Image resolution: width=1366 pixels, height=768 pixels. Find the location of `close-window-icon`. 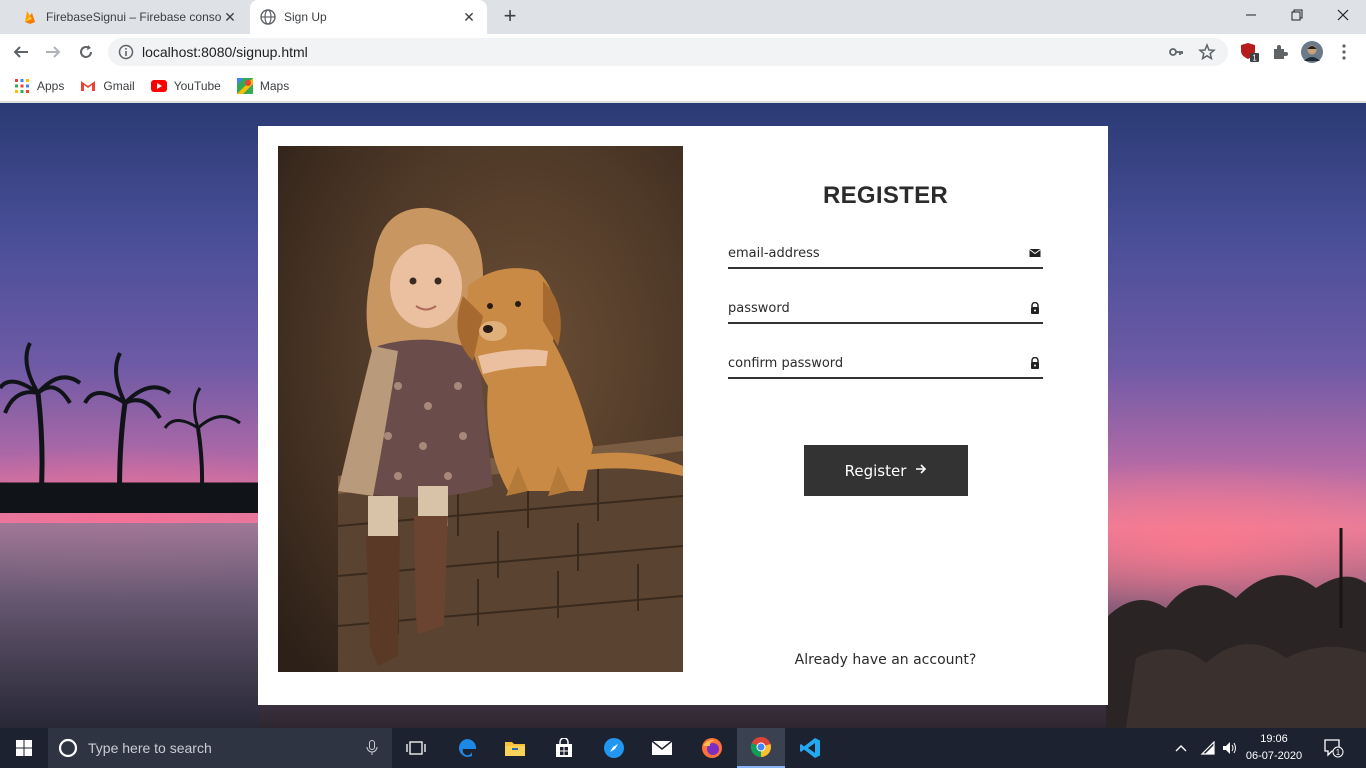

close-window-icon is located at coordinates (1343, 15).